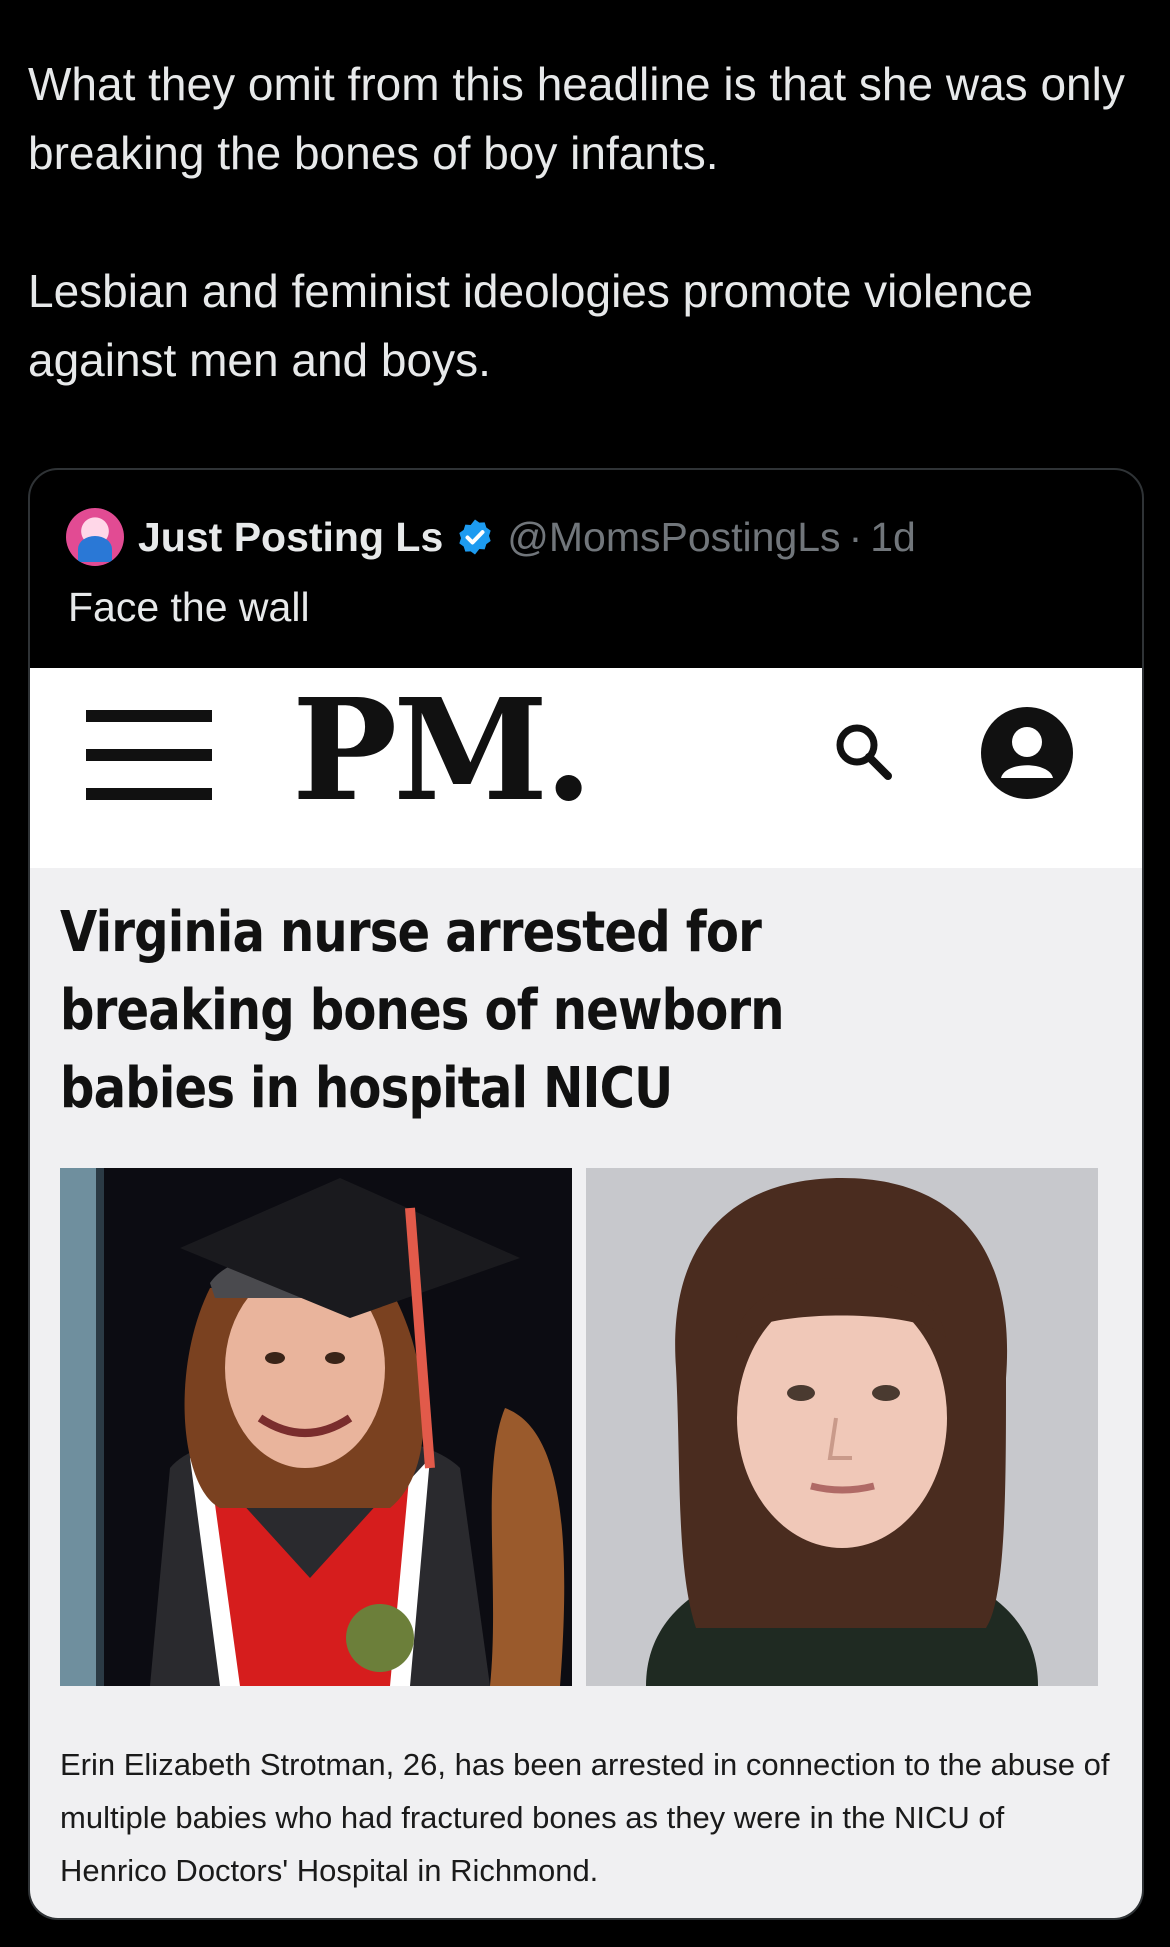  Describe the element at coordinates (189, 607) in the screenshot. I see `quoted-tweet-text: Face the wall` at that location.